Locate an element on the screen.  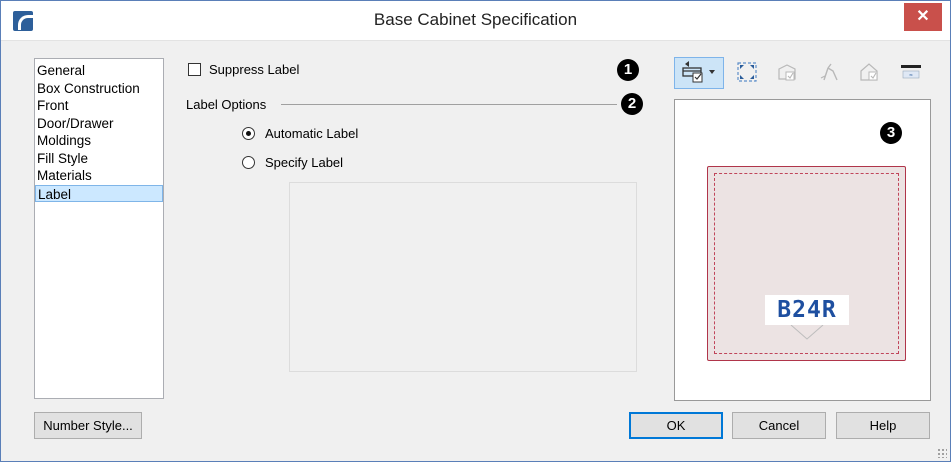
callout-marker-2: 2 is located at coordinates (632, 104).